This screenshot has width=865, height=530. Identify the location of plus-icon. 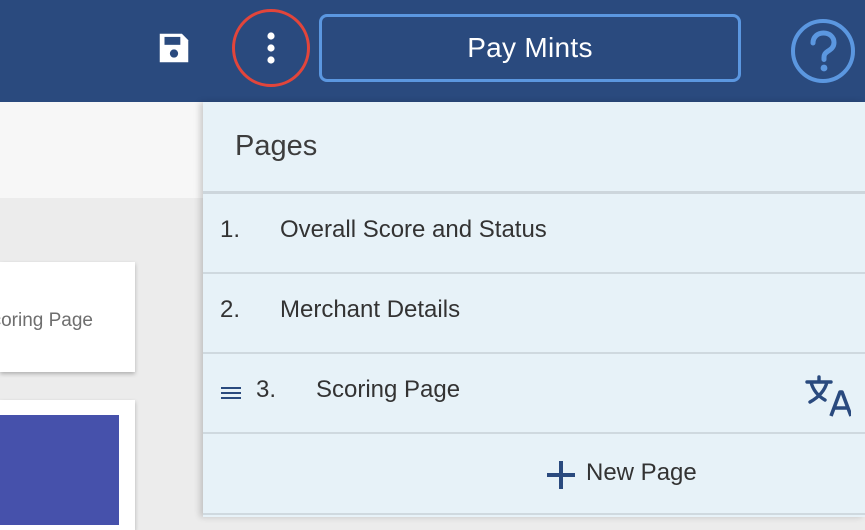
(561, 475).